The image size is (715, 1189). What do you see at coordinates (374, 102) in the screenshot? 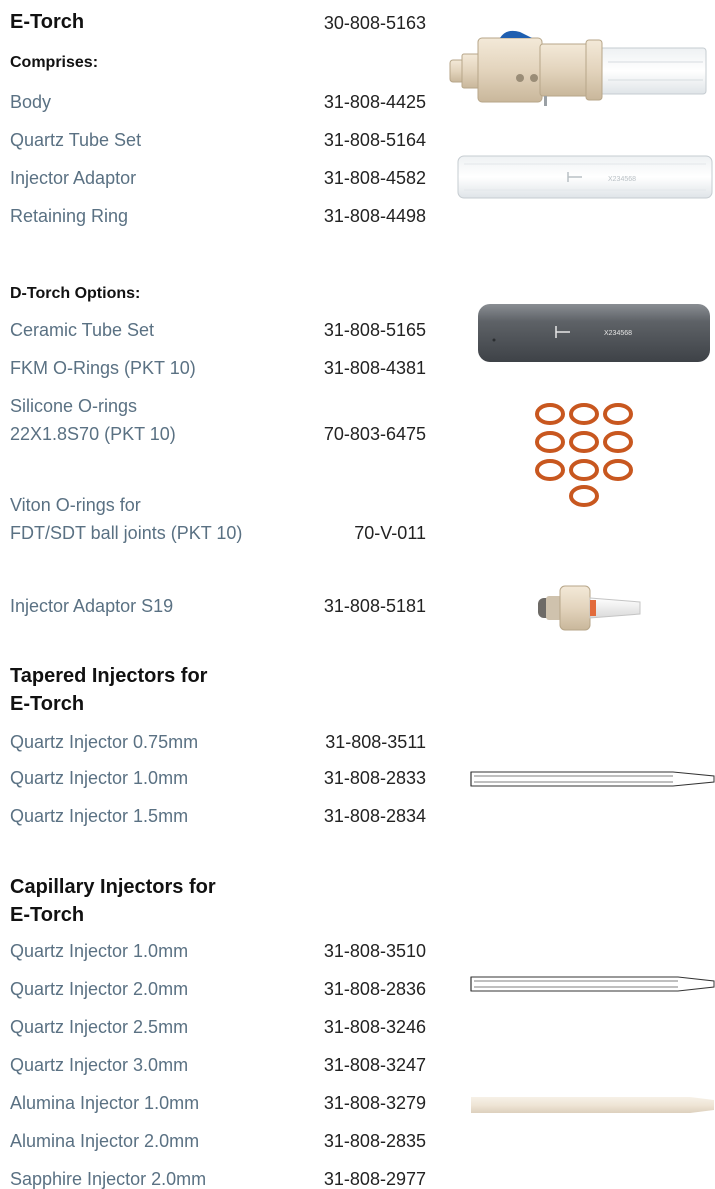
I see `list-item-part: 31-808-4425` at bounding box center [374, 102].